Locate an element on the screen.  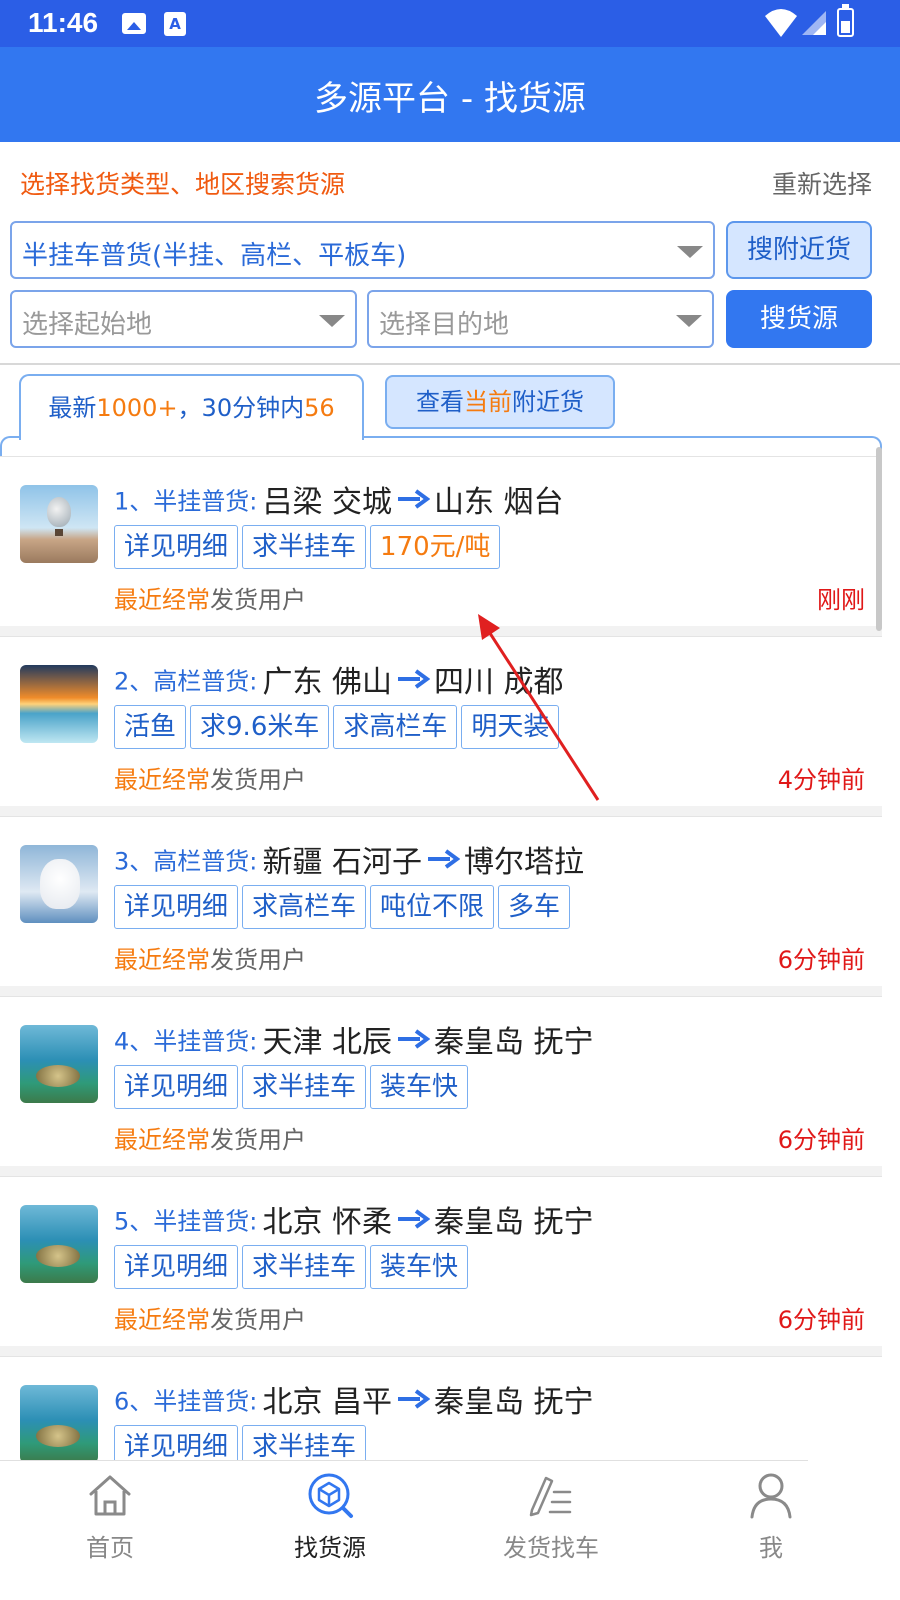
listing-index: 4、 is located at coordinates (134, 1041).